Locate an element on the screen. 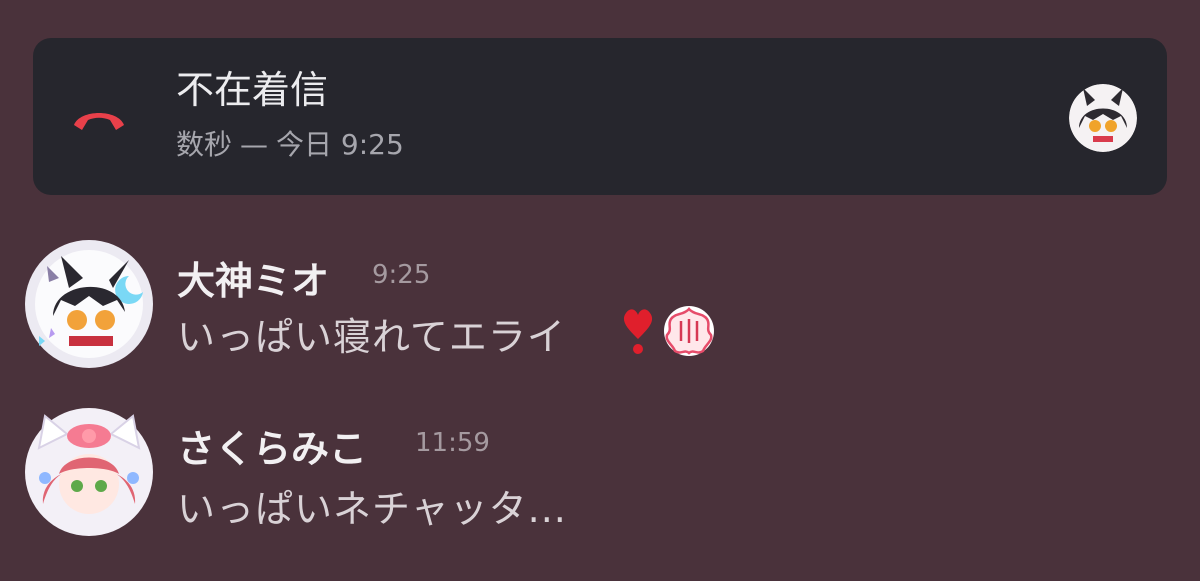 The image size is (1200, 581). phone-hangup-icon is located at coordinates (99, 121).